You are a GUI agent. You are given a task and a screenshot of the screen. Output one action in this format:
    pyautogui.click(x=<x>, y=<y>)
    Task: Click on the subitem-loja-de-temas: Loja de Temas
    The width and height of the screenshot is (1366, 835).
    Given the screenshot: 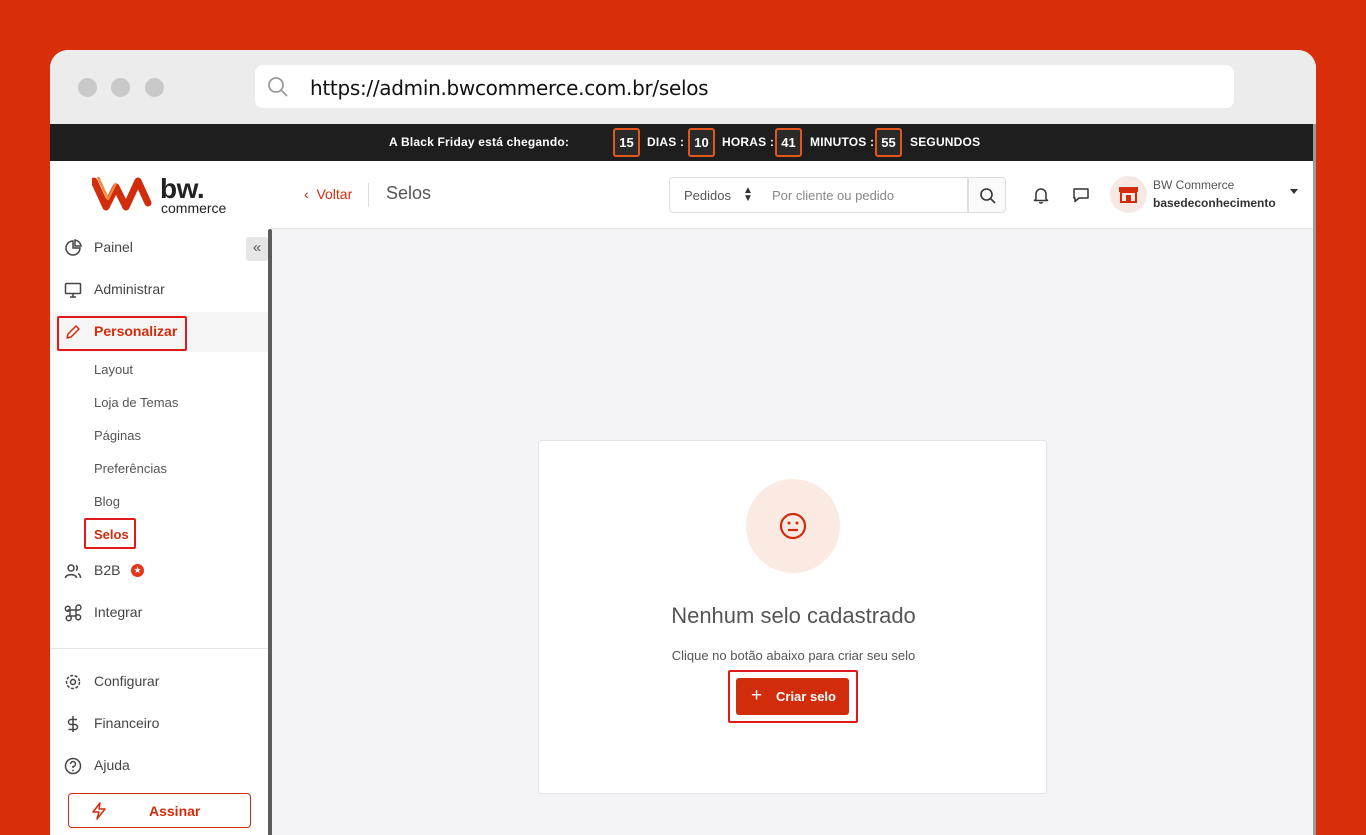 What is the action you would take?
    pyautogui.click(x=136, y=402)
    